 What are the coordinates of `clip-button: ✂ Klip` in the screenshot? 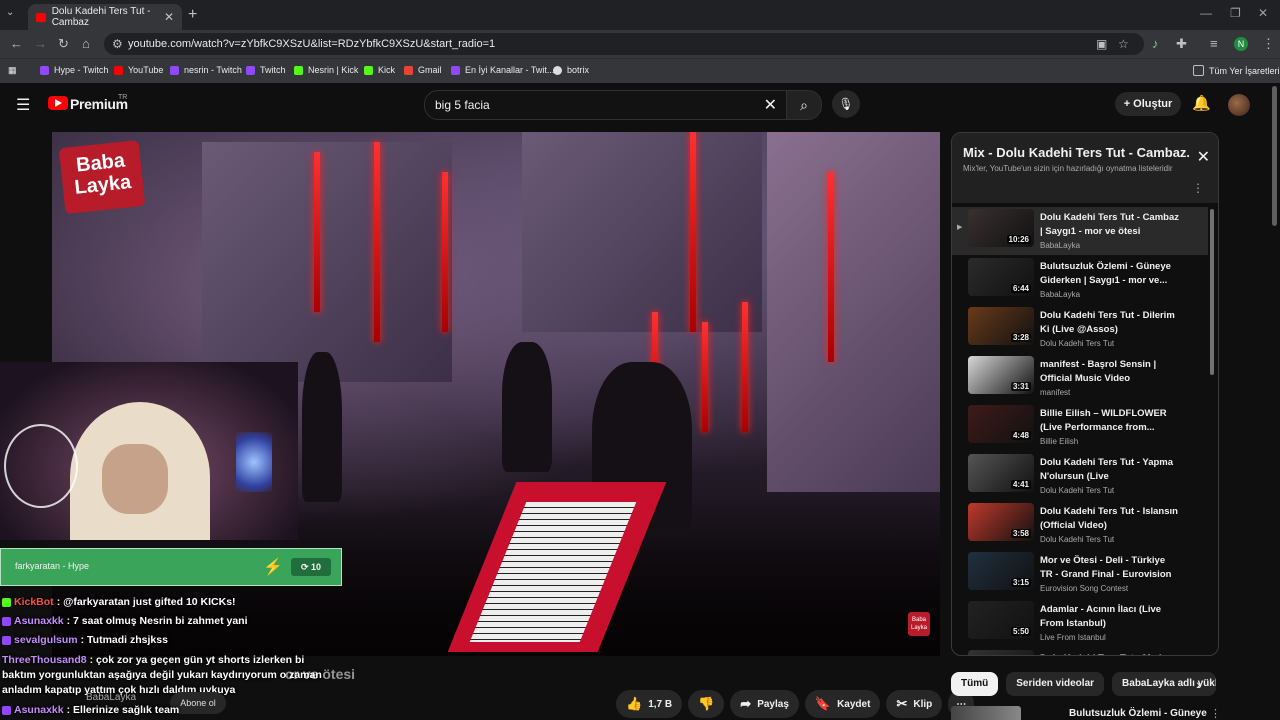 It's located at (914, 704).